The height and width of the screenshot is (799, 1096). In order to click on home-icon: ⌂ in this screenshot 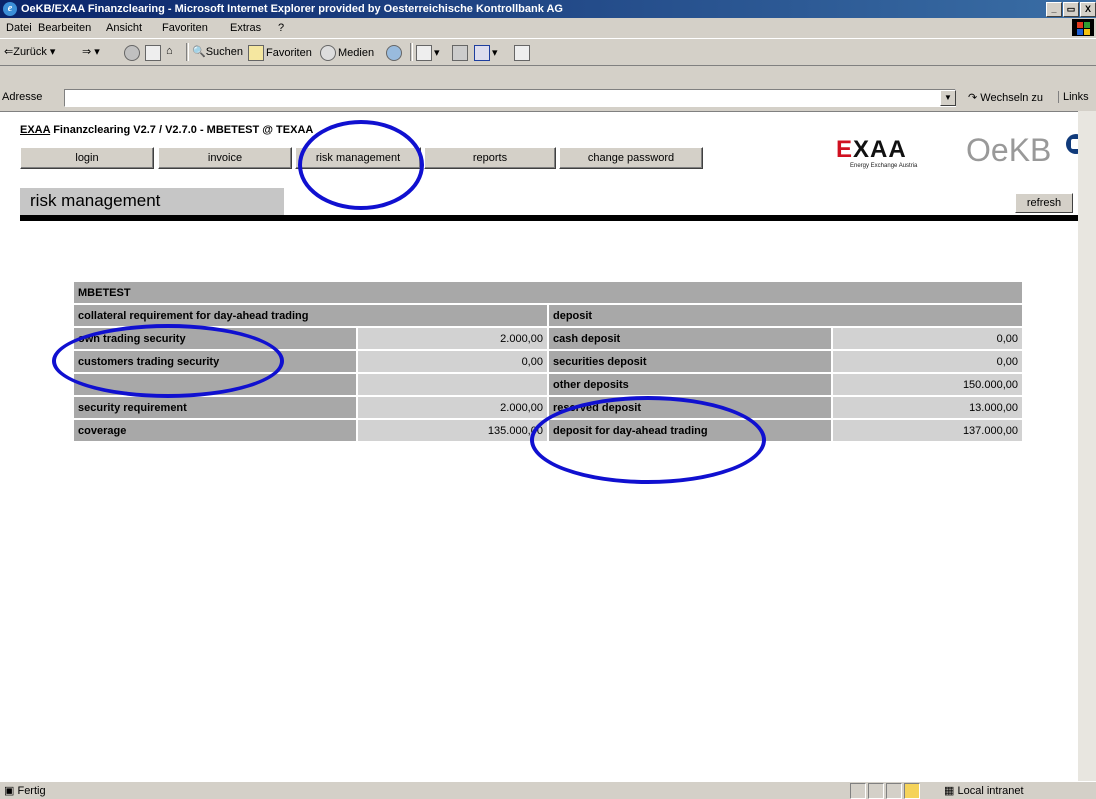, I will do `click(169, 51)`.